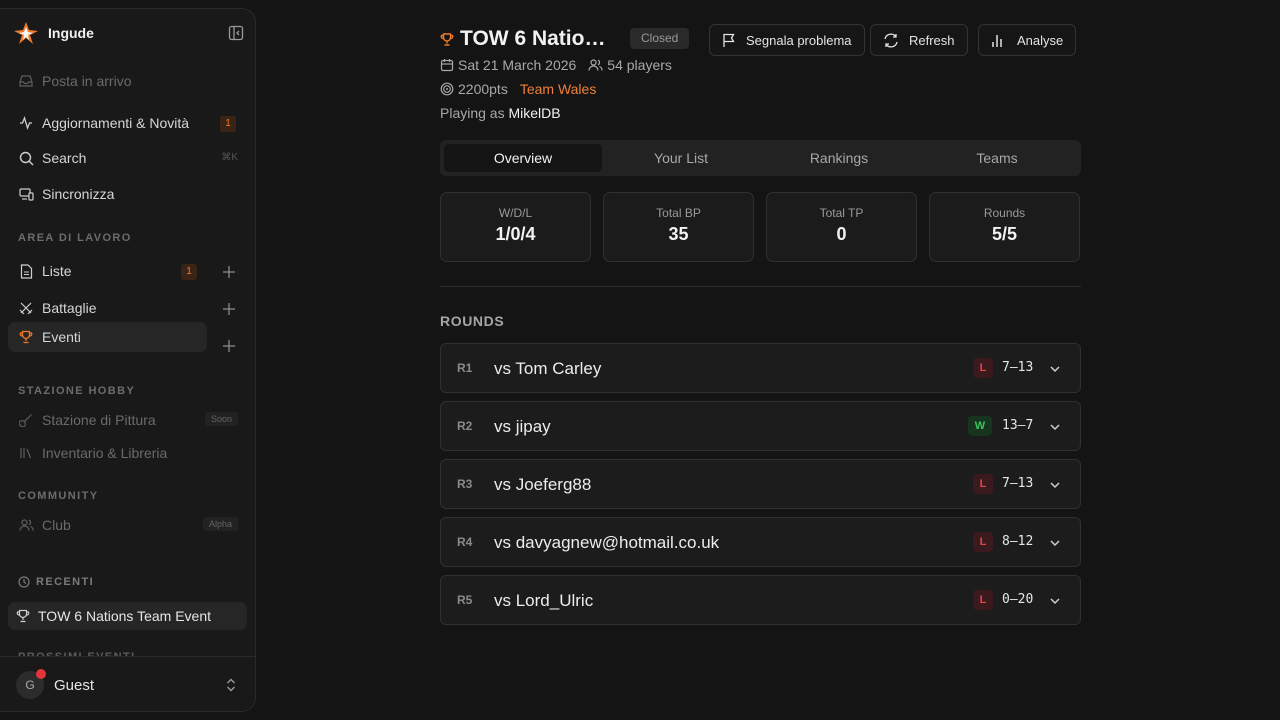  I want to click on event-date: Sat 21 March 2026, so click(517, 65).